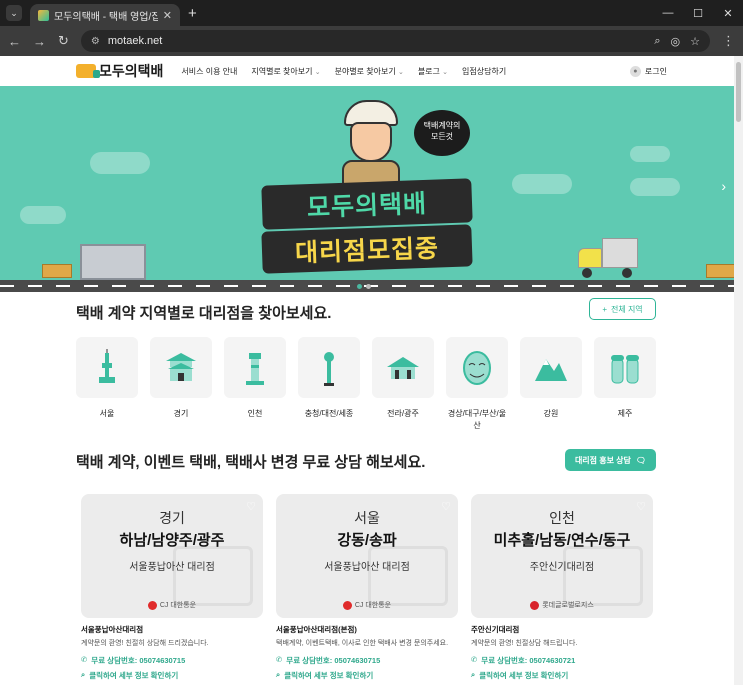 The height and width of the screenshot is (685, 743). I want to click on carousel-dot, so click(368, 286).